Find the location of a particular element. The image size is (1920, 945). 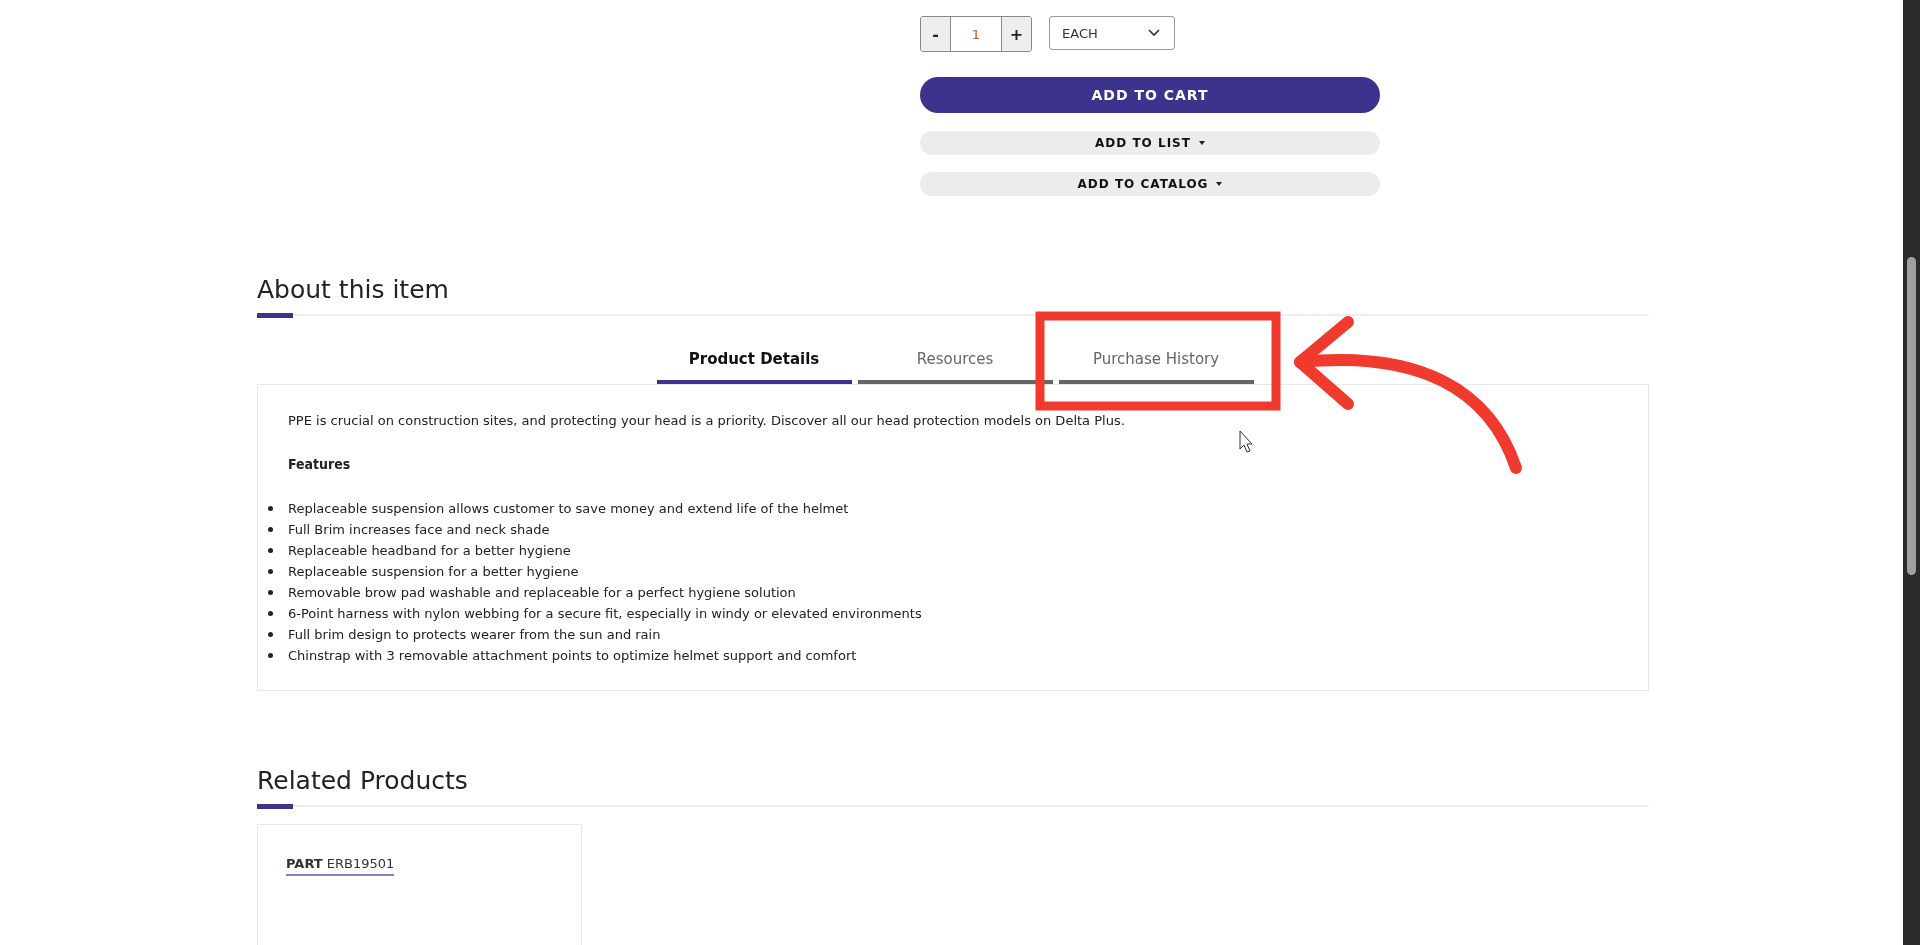

quantity-stepper: - 1 + is located at coordinates (976, 34).